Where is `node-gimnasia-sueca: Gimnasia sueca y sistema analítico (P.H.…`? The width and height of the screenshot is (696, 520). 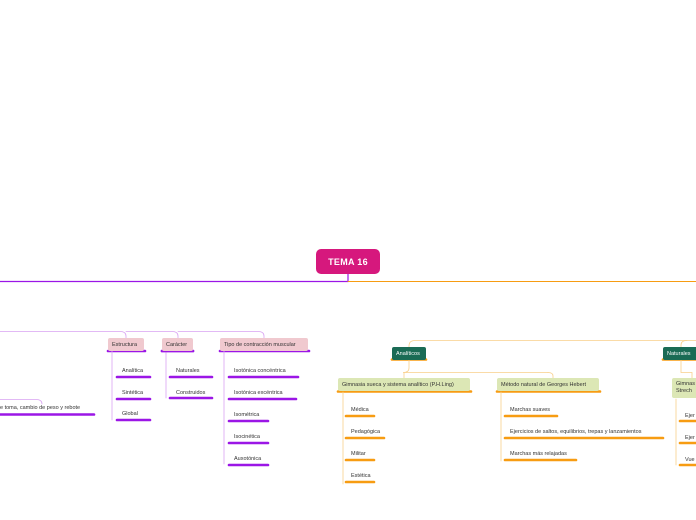
node-gimnasia-sueca: Gimnasia sueca y sistema analítico (P.H.… is located at coordinates (404, 384).